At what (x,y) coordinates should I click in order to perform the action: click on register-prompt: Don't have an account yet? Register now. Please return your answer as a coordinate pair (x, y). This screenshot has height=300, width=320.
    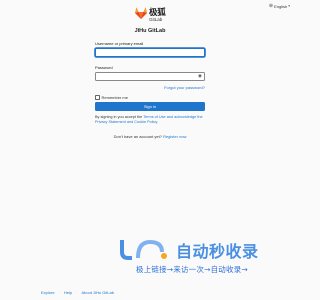
    Looking at the image, I should click on (150, 136).